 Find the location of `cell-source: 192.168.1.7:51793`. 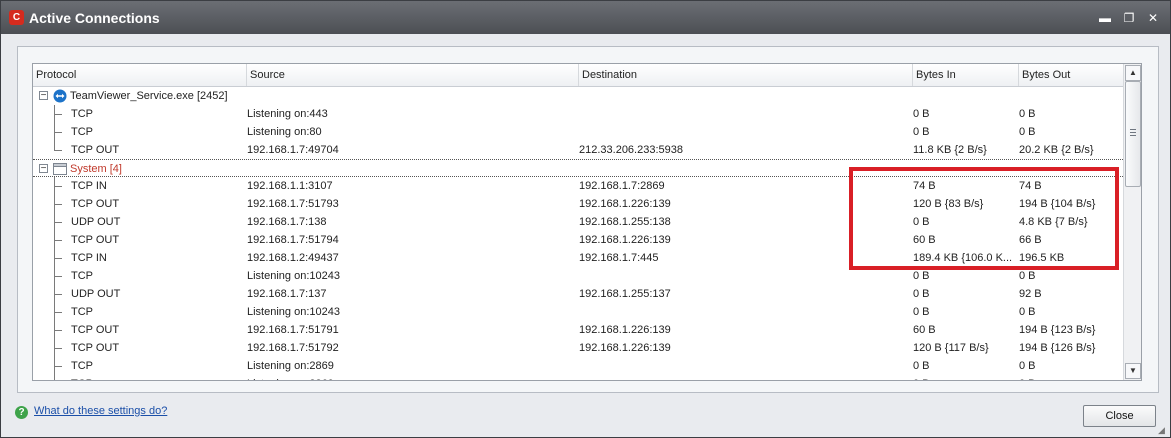

cell-source: 192.168.1.7:51793 is located at coordinates (293, 204).